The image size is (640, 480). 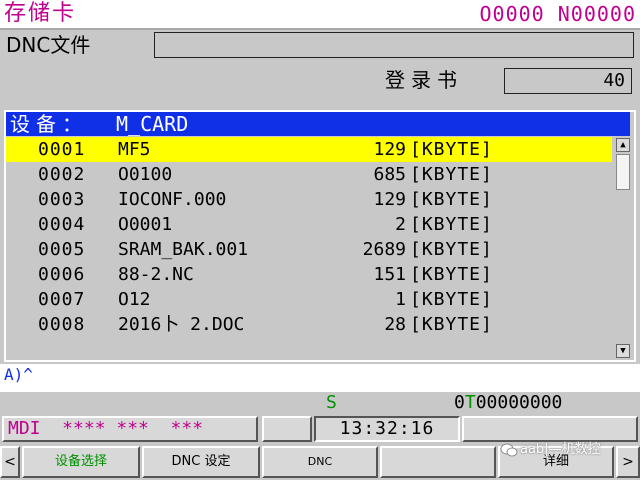 What do you see at coordinates (387, 429) in the screenshot?
I see `clock: 13:32:16` at bounding box center [387, 429].